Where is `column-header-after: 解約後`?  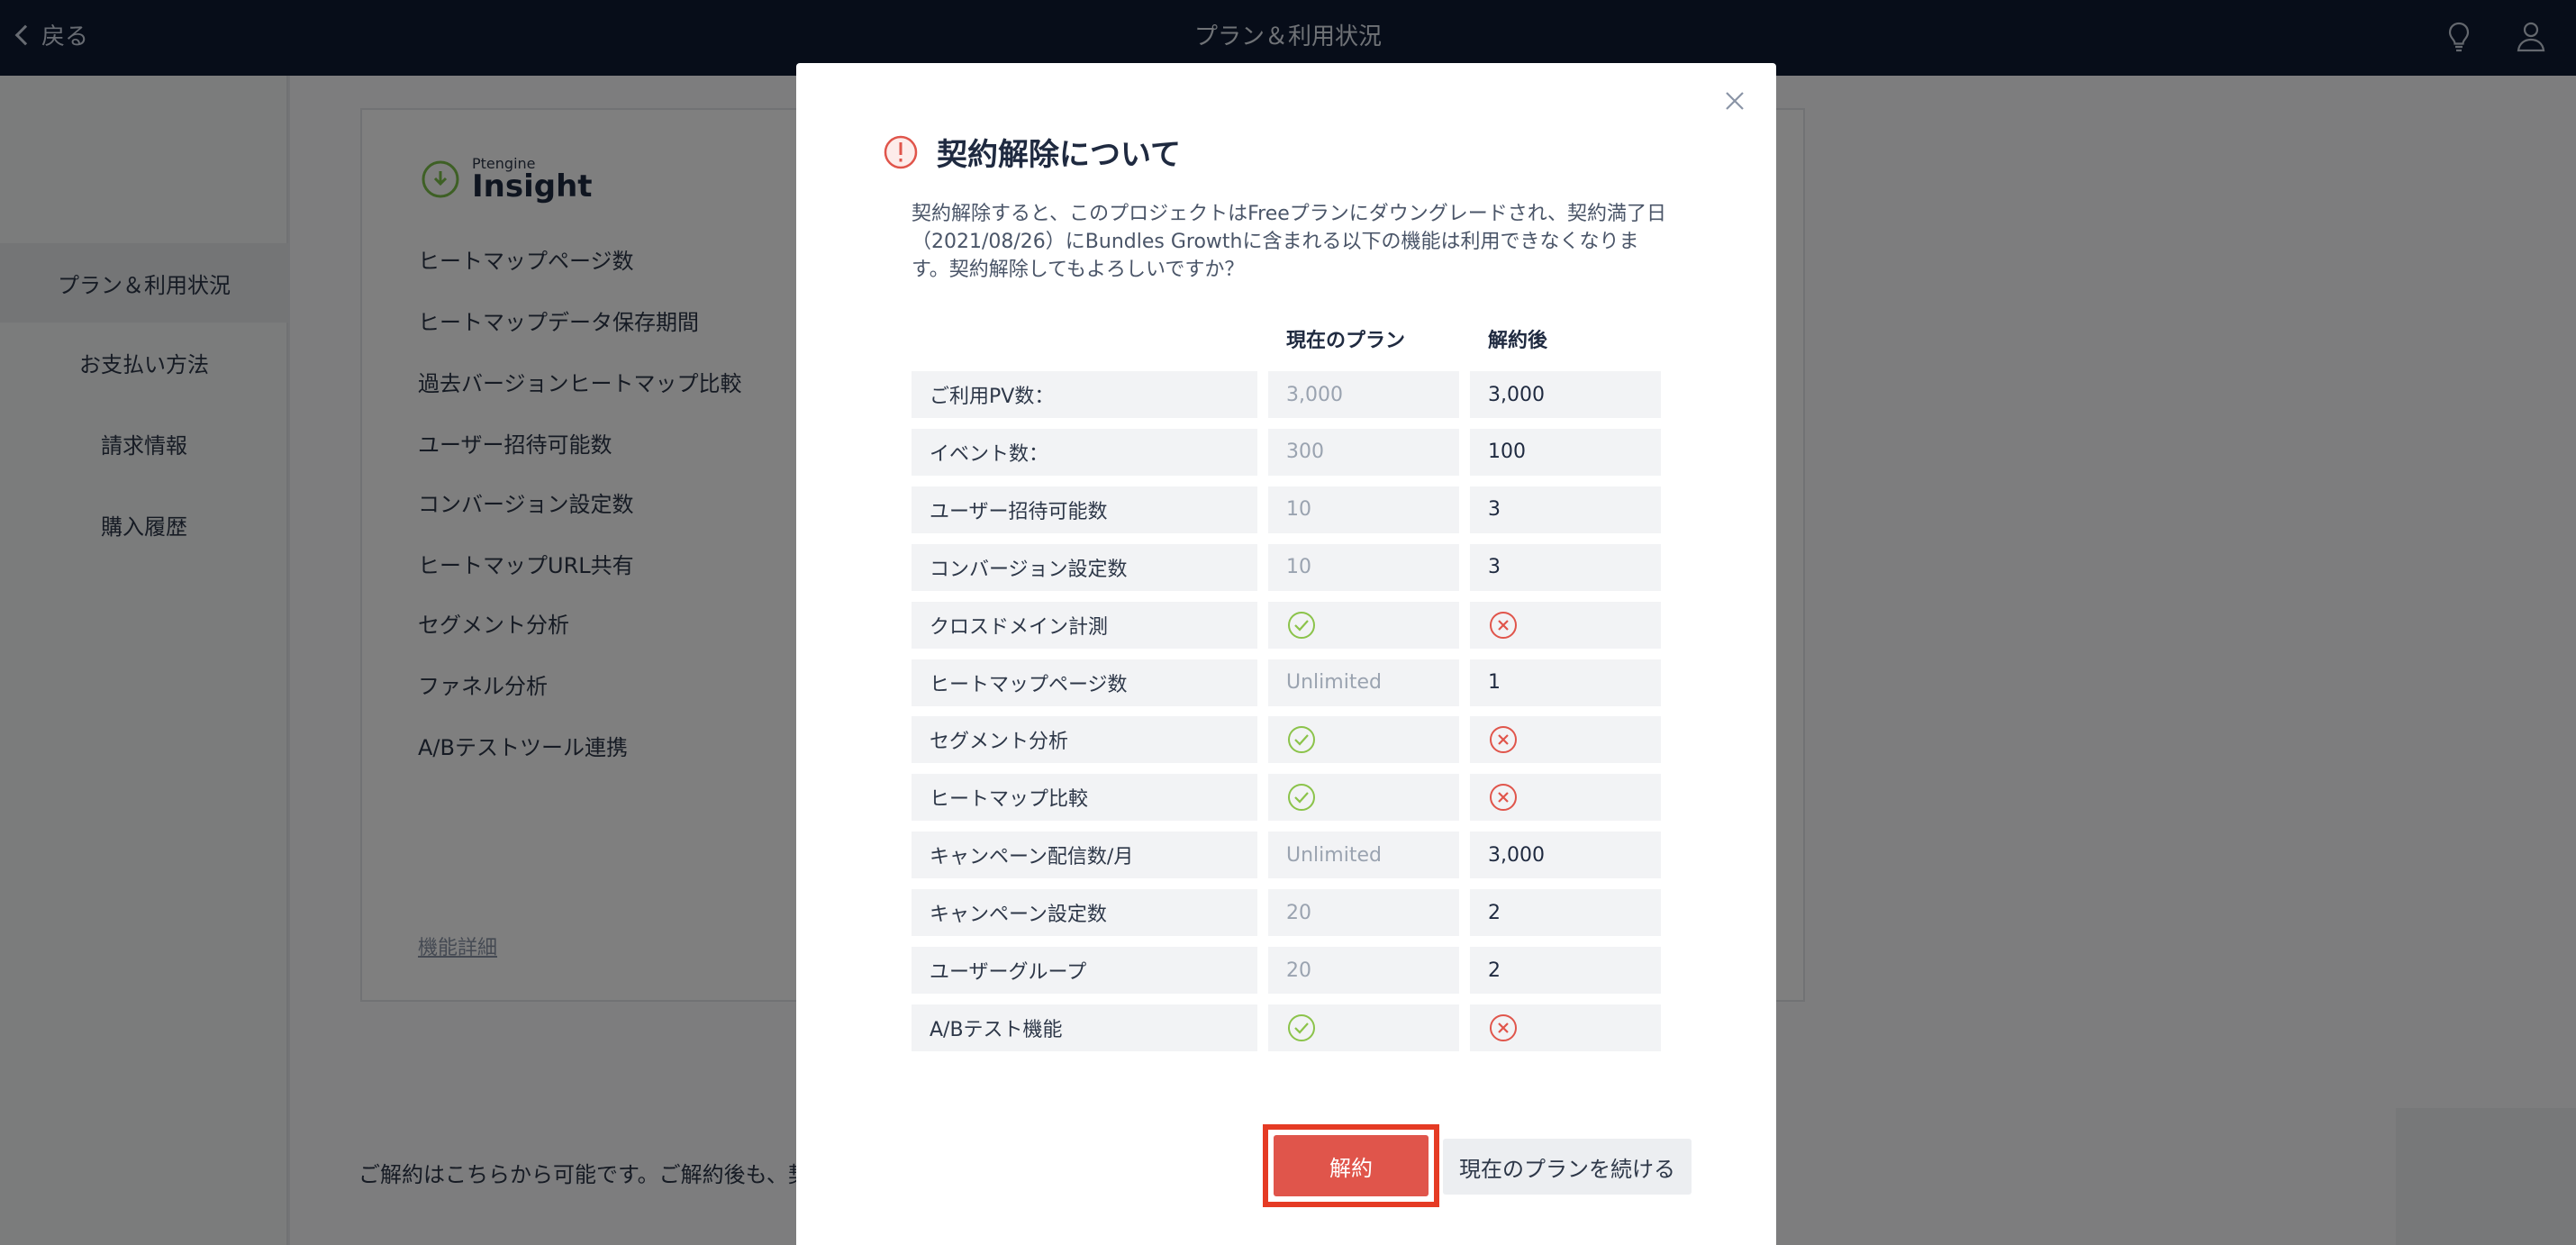
column-header-after: 解約後 is located at coordinates (1518, 341).